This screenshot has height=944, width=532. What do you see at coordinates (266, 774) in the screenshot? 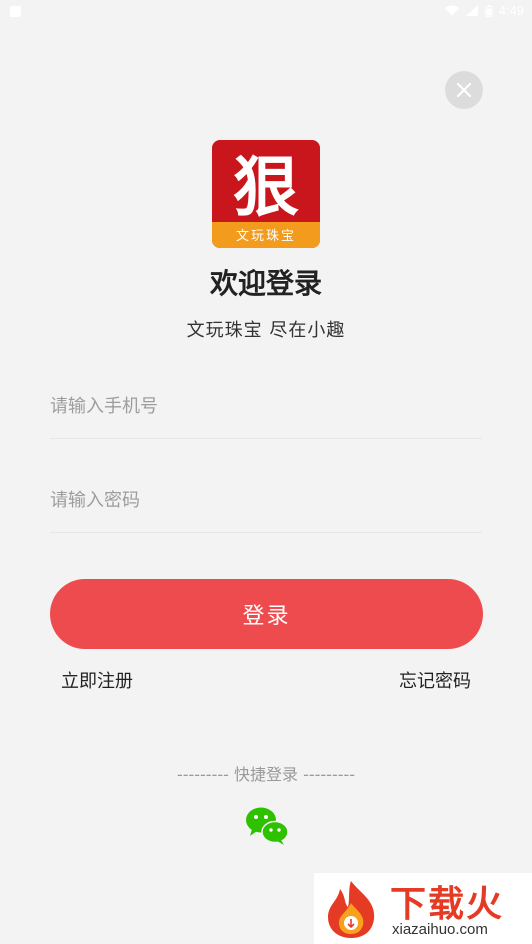
I see `quick-login-label: --------- 快捷登录 ---------` at bounding box center [266, 774].